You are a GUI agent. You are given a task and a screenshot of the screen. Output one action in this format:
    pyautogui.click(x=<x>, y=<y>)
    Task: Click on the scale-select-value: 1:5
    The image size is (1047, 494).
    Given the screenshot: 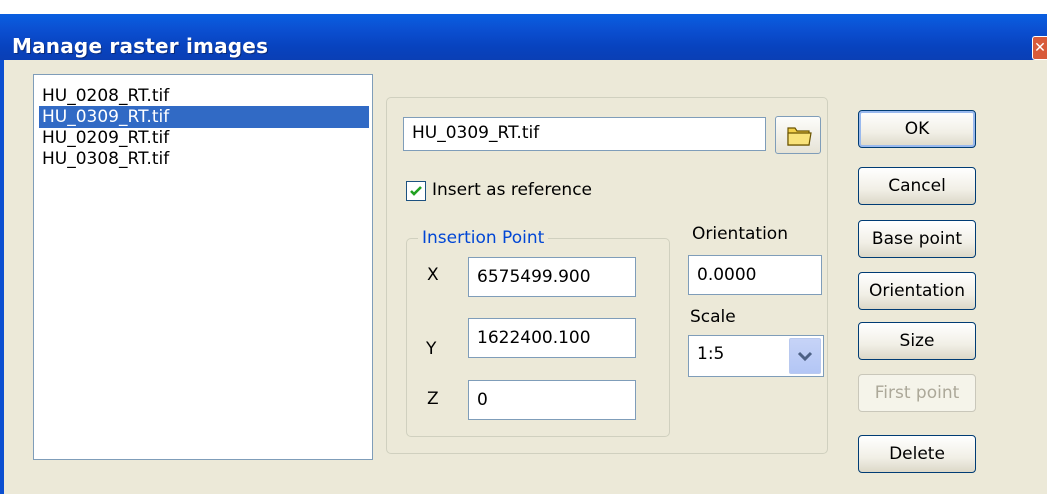 What is the action you would take?
    pyautogui.click(x=711, y=354)
    